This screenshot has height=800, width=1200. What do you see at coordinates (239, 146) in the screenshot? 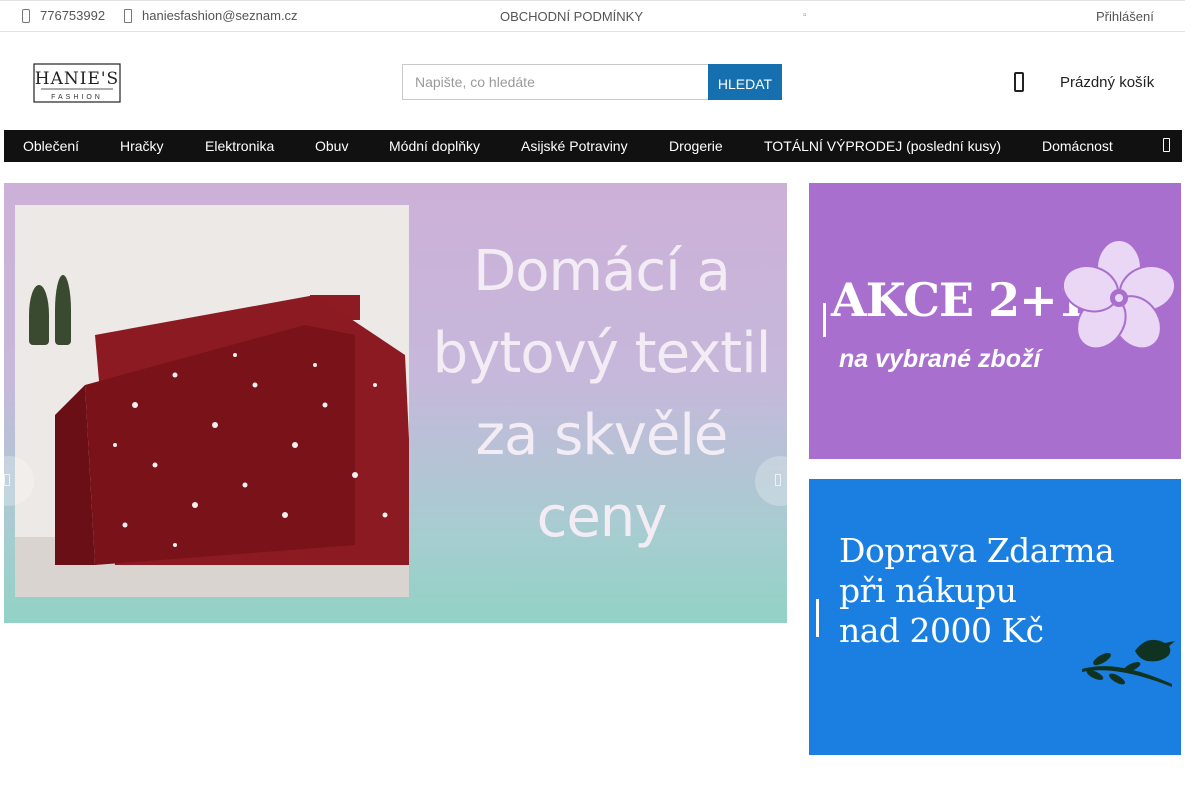
I see `nav-item-elektronika: Elektronika` at bounding box center [239, 146].